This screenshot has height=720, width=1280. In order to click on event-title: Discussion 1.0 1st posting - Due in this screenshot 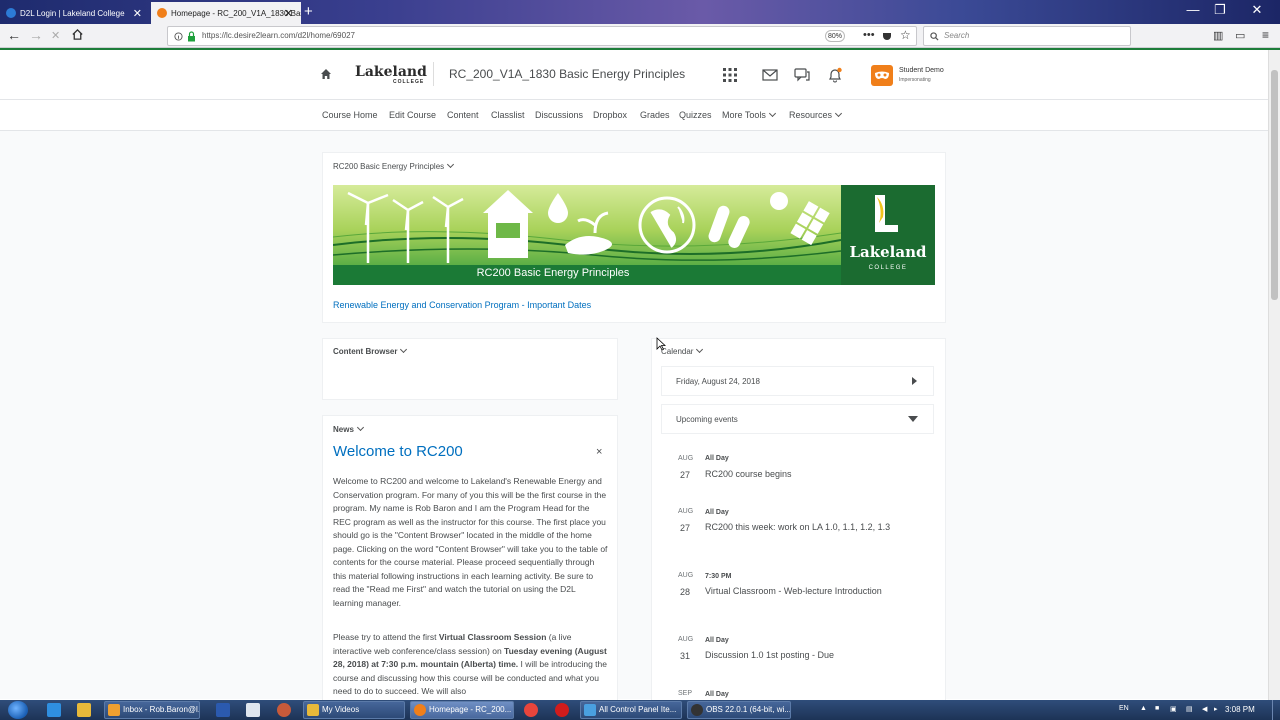, I will do `click(800, 655)`.